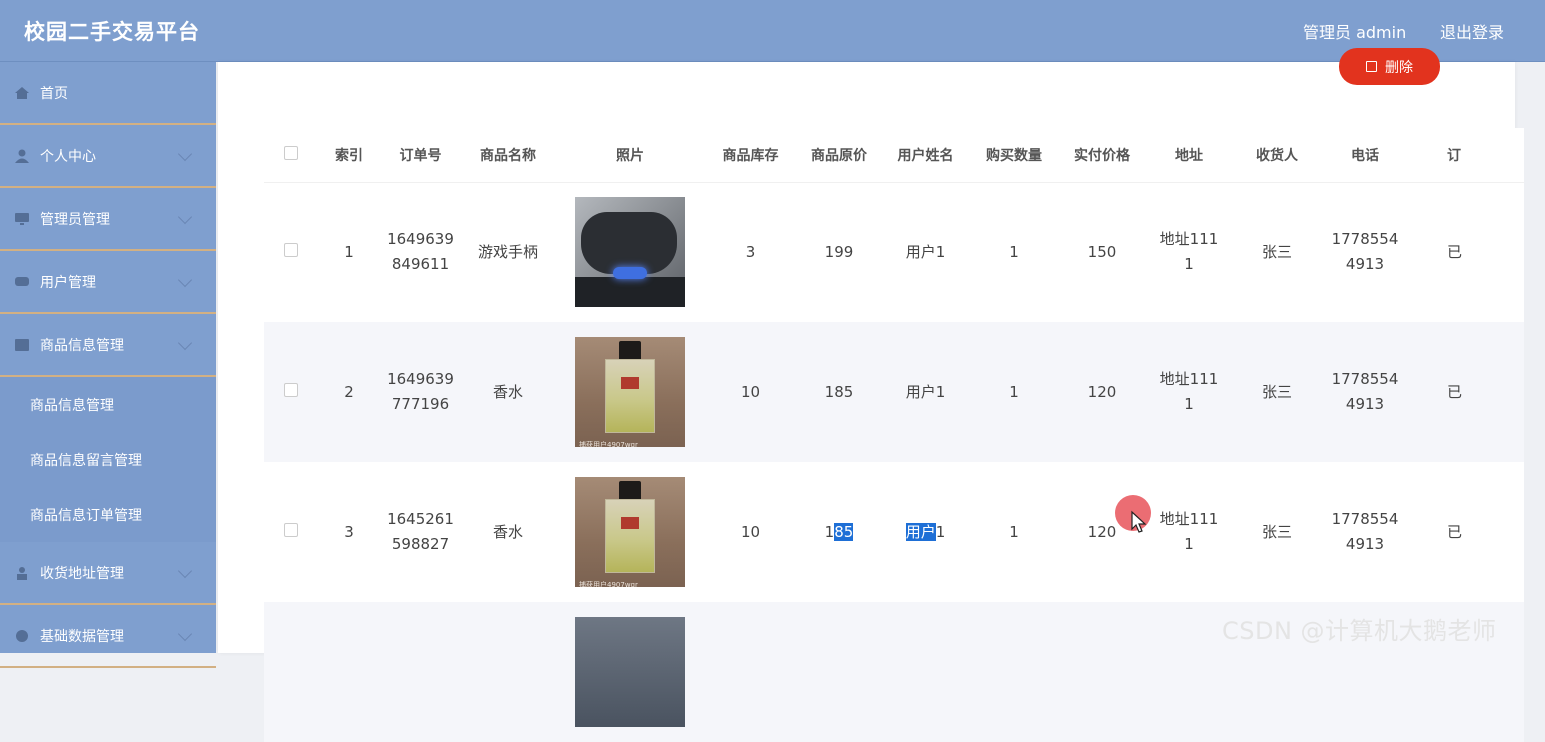 The width and height of the screenshot is (1545, 742). What do you see at coordinates (68, 156) in the screenshot?
I see `sidebar-item-label: 个人中心` at bounding box center [68, 156].